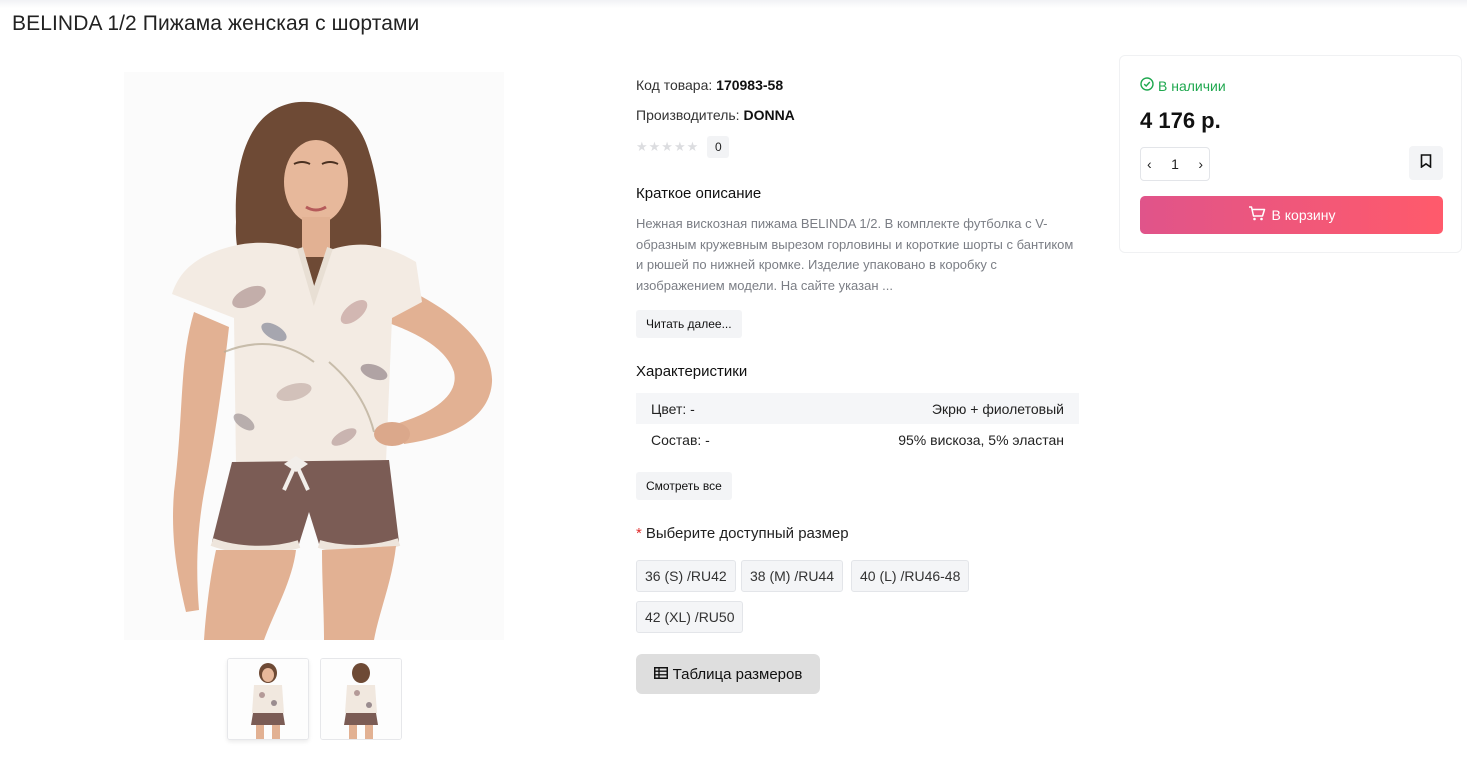  I want to click on quantity-stepper: ‹ 1 ›, so click(1175, 164).